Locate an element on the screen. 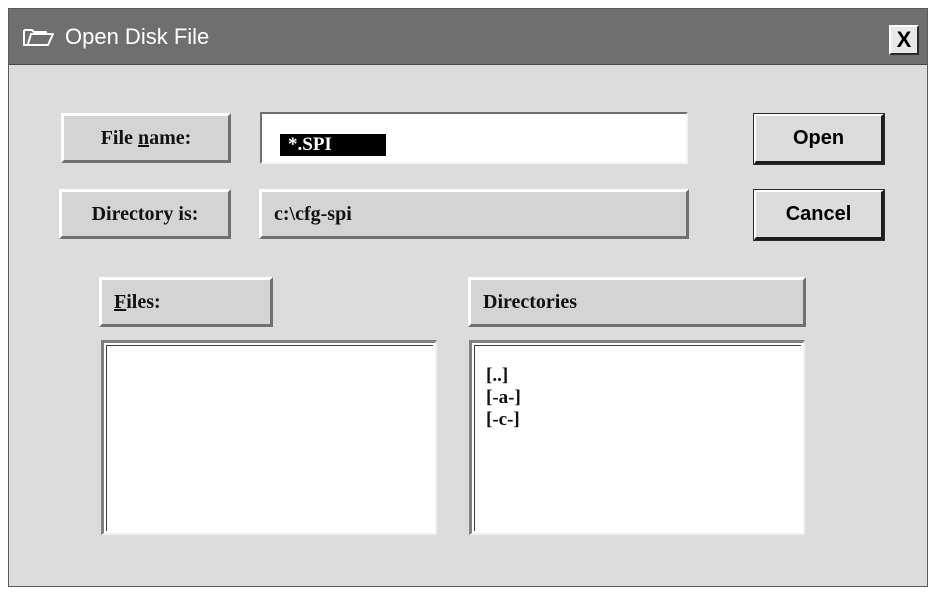 The image size is (934, 593). title-bar: Open Disk File X is located at coordinates (468, 37).